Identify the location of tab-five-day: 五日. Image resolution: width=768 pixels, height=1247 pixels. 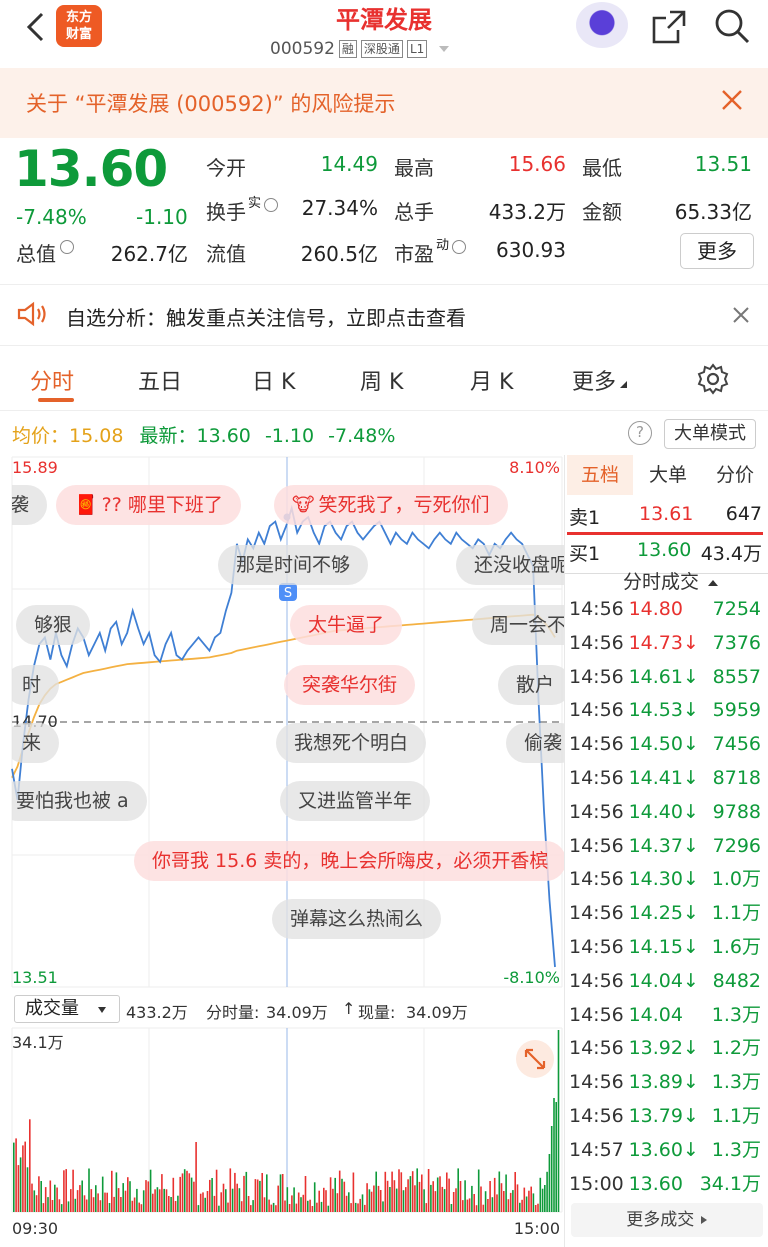
(160, 380).